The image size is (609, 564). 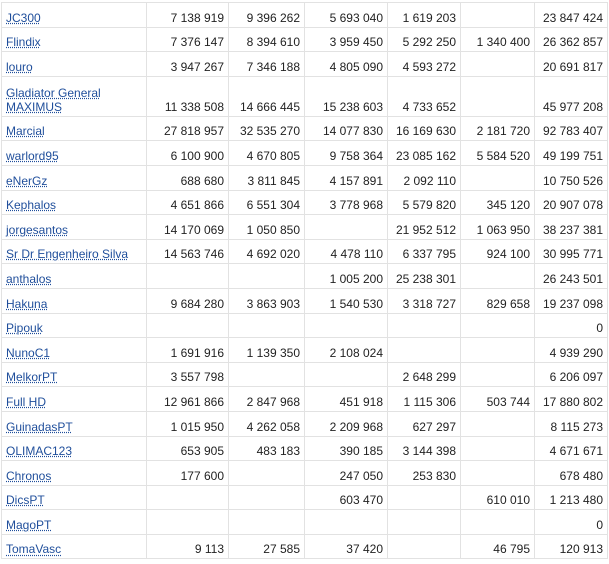 I want to click on player-cell: Flindix, so click(x=74, y=39).